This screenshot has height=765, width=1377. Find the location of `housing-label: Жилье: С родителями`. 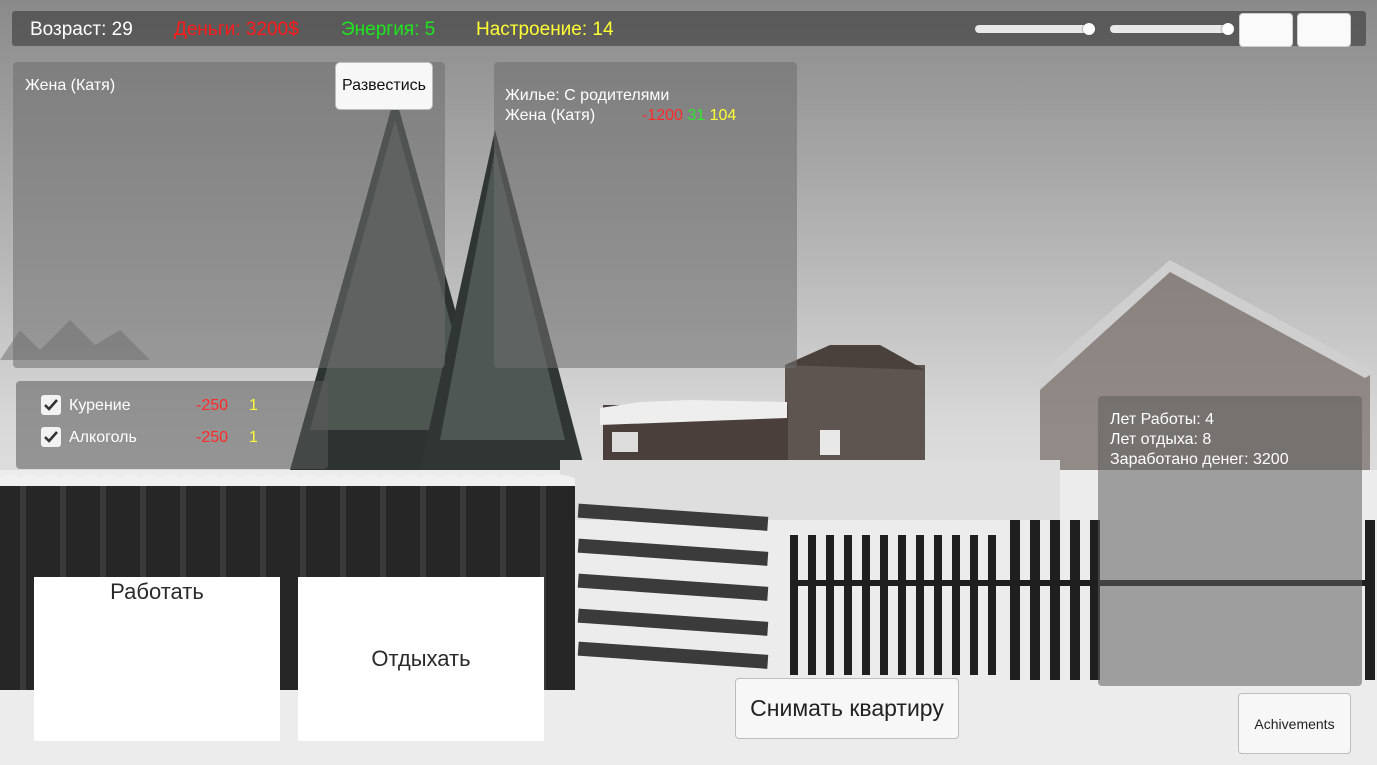

housing-label: Жилье: С родителями is located at coordinates (587, 95).